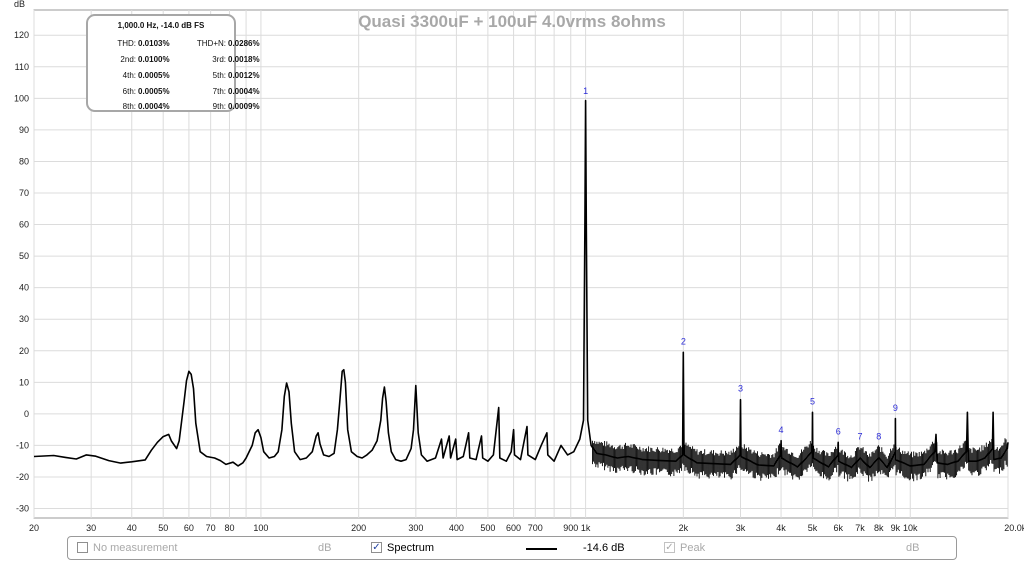 This screenshot has height=562, width=1024. Describe the element at coordinates (126, 43) in the screenshot. I see `distortion-label: THD:` at that location.